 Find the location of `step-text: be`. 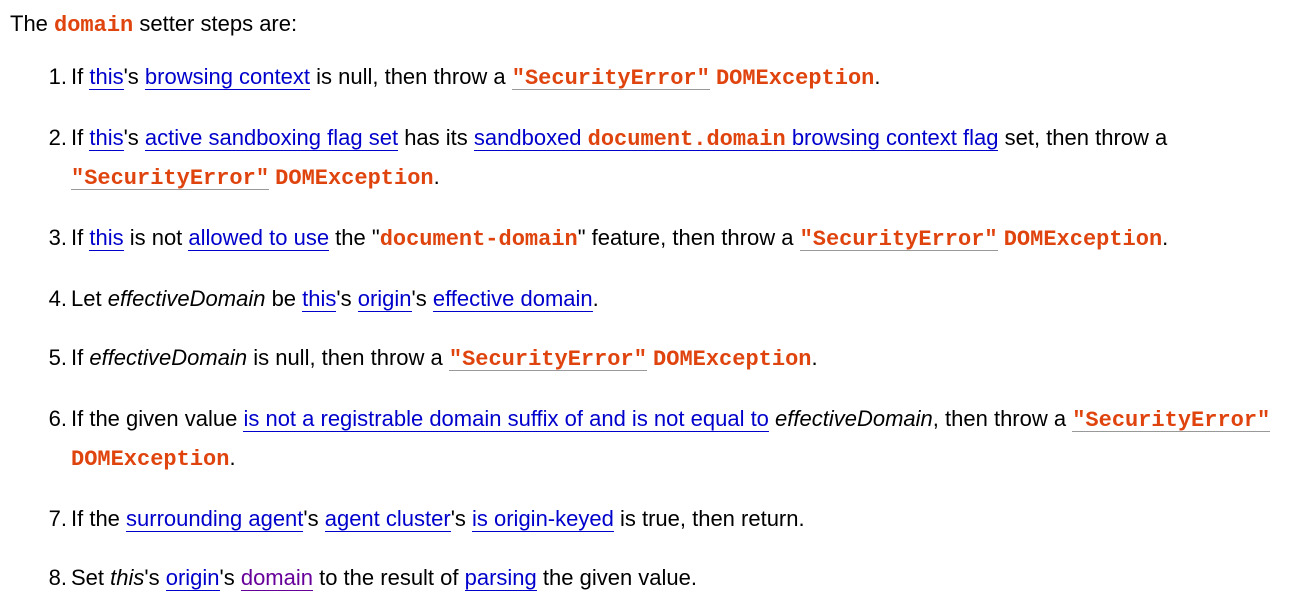

step-text: be is located at coordinates (284, 298).